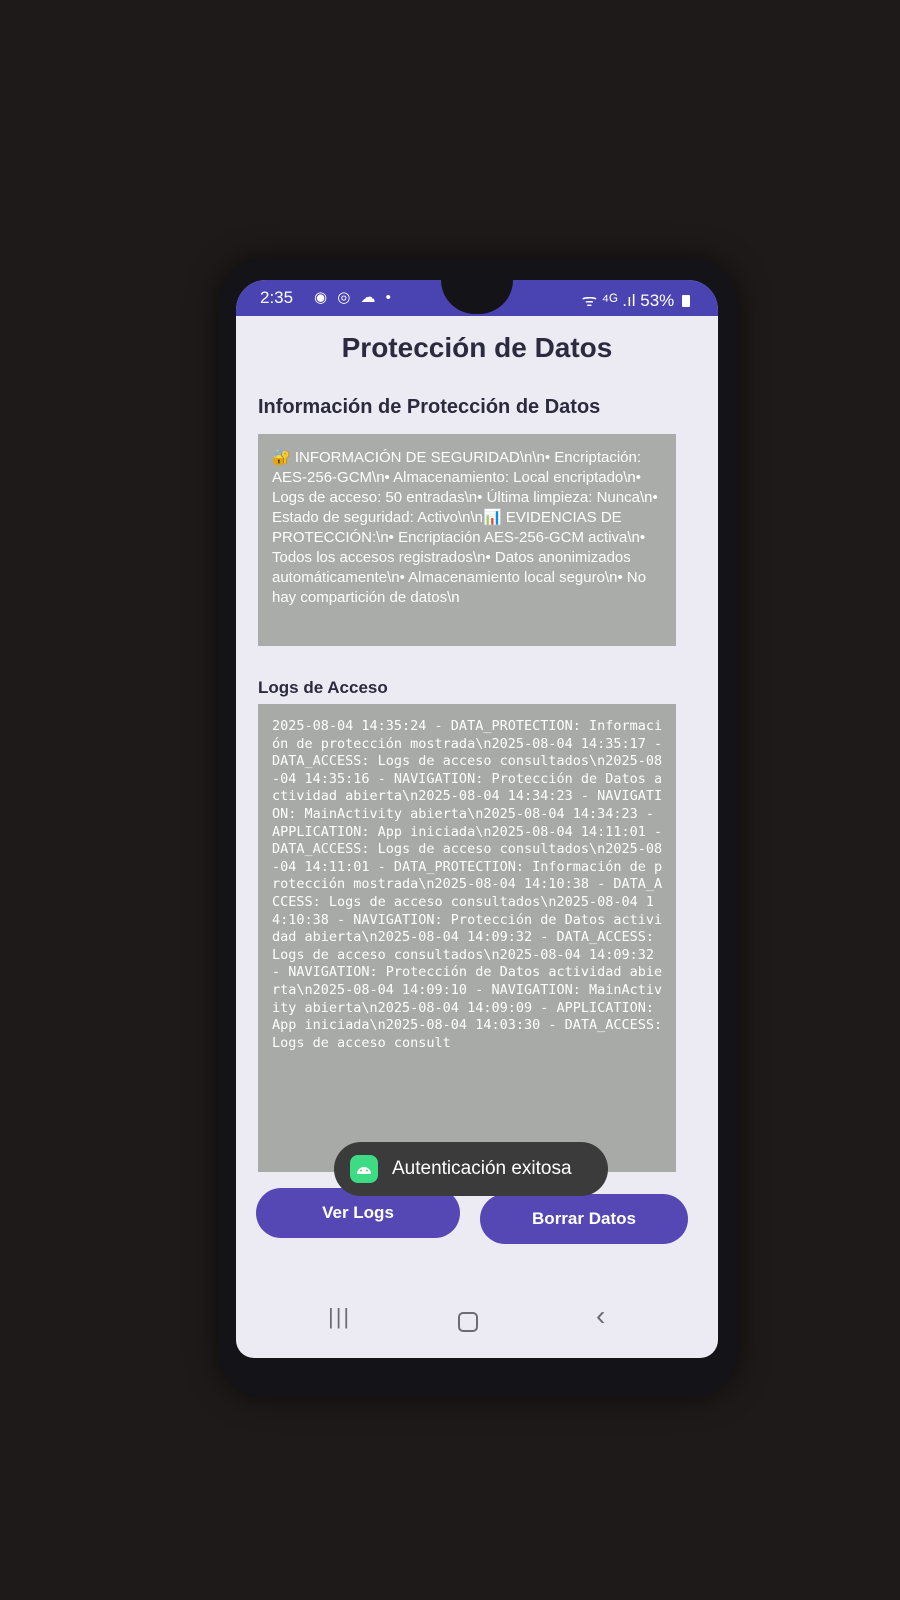 This screenshot has height=1600, width=900. Describe the element at coordinates (584, 1219) in the screenshot. I see `clear-data-button: Borrar Datos` at that location.